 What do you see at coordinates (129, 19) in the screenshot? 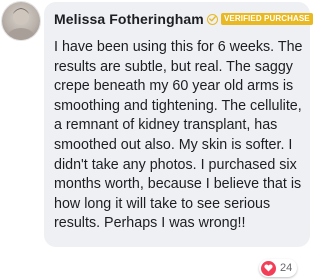
I see `author-name: Melissa Fotheringham` at bounding box center [129, 19].